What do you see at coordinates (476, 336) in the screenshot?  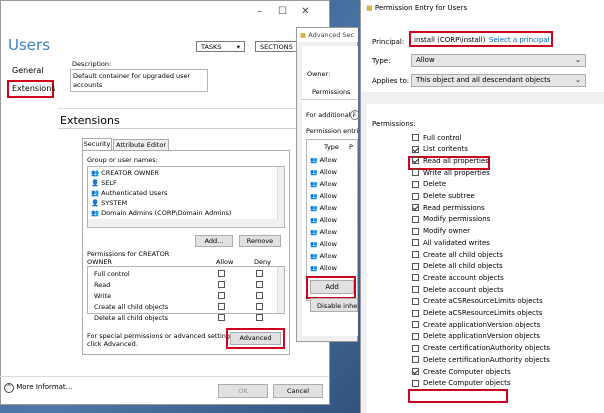 I see `permission-row: Delete applicationVersion objects` at bounding box center [476, 336].